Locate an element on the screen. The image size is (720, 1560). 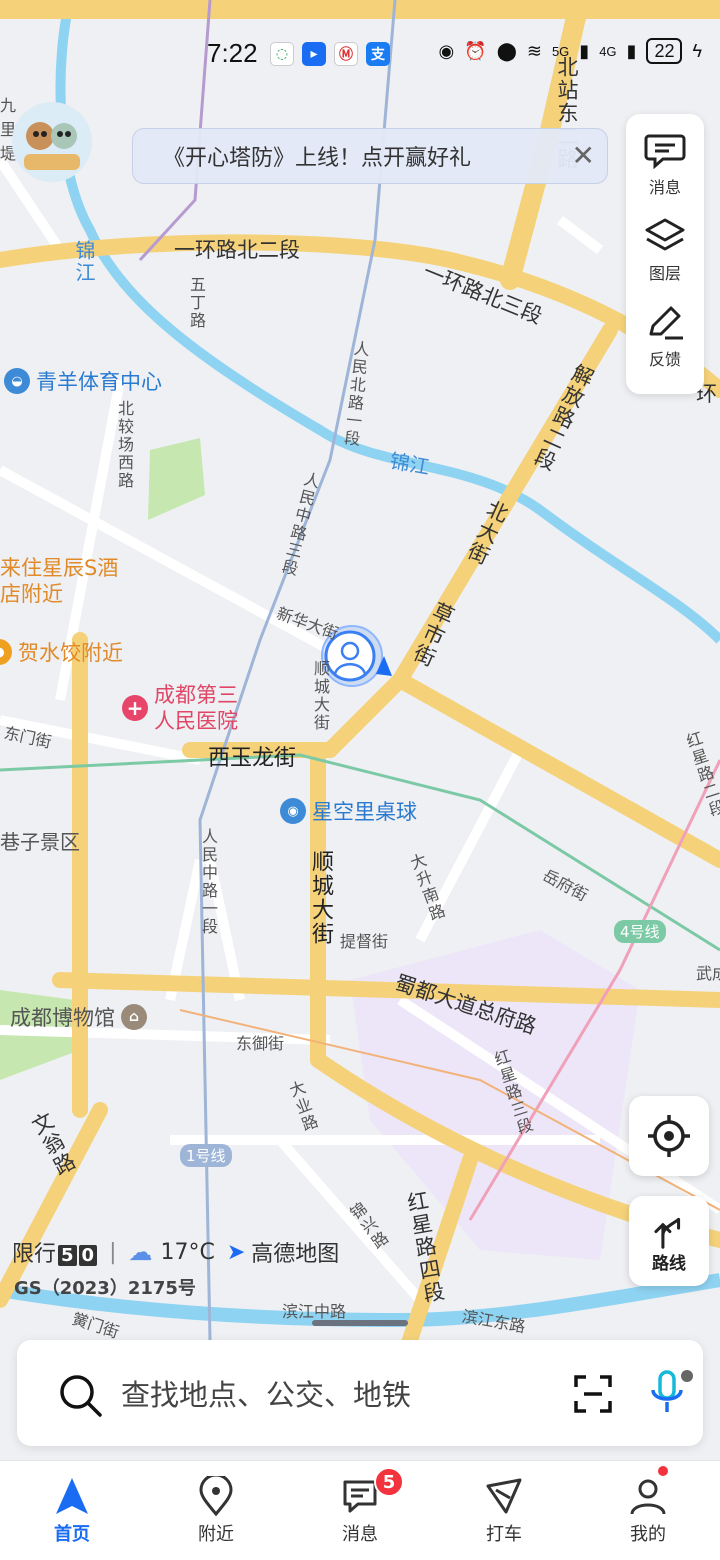
metro-app-icon: Ⓜ is located at coordinates (346, 54).